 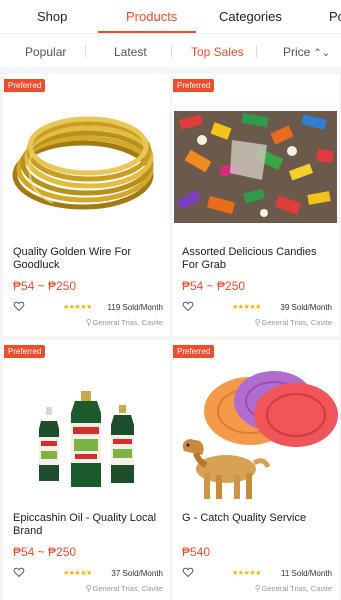 What do you see at coordinates (196, 552) in the screenshot?
I see `product-price: ₱540` at bounding box center [196, 552].